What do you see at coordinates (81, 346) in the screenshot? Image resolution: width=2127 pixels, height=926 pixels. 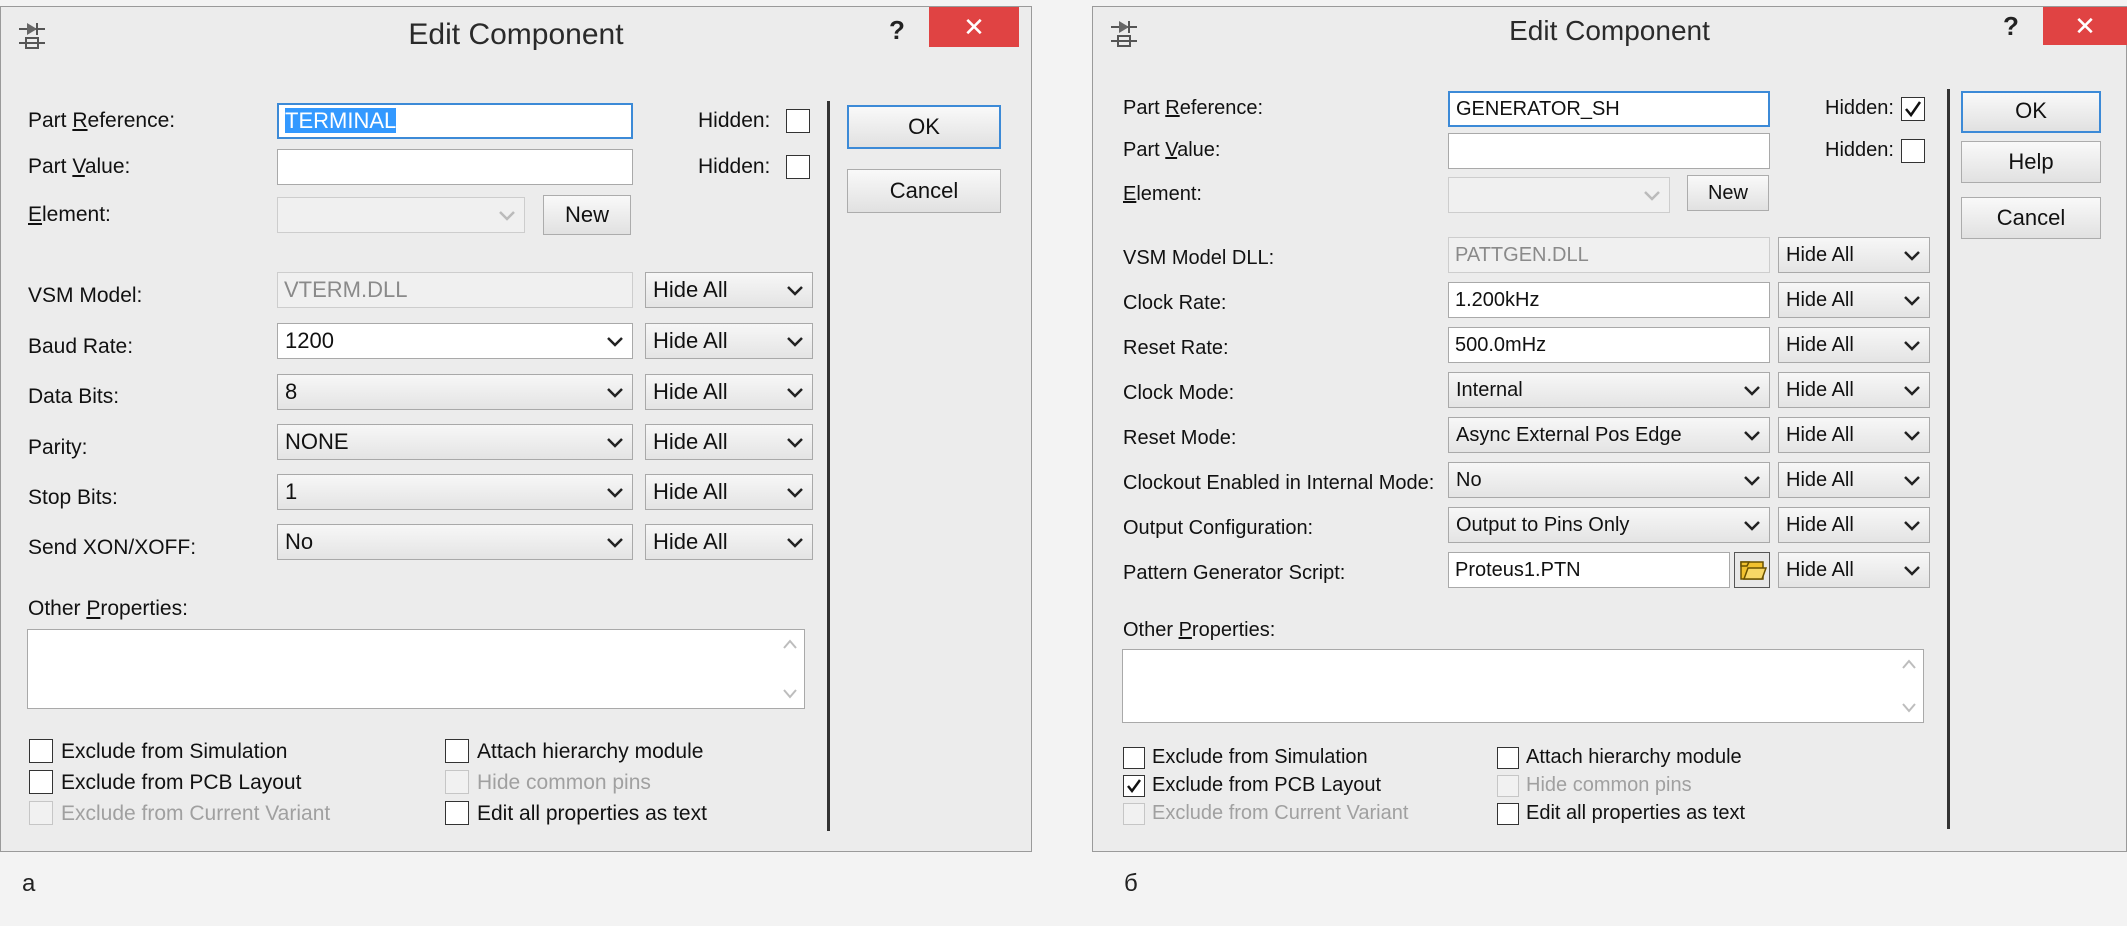 I see `prop-label: Baud Rate:` at bounding box center [81, 346].